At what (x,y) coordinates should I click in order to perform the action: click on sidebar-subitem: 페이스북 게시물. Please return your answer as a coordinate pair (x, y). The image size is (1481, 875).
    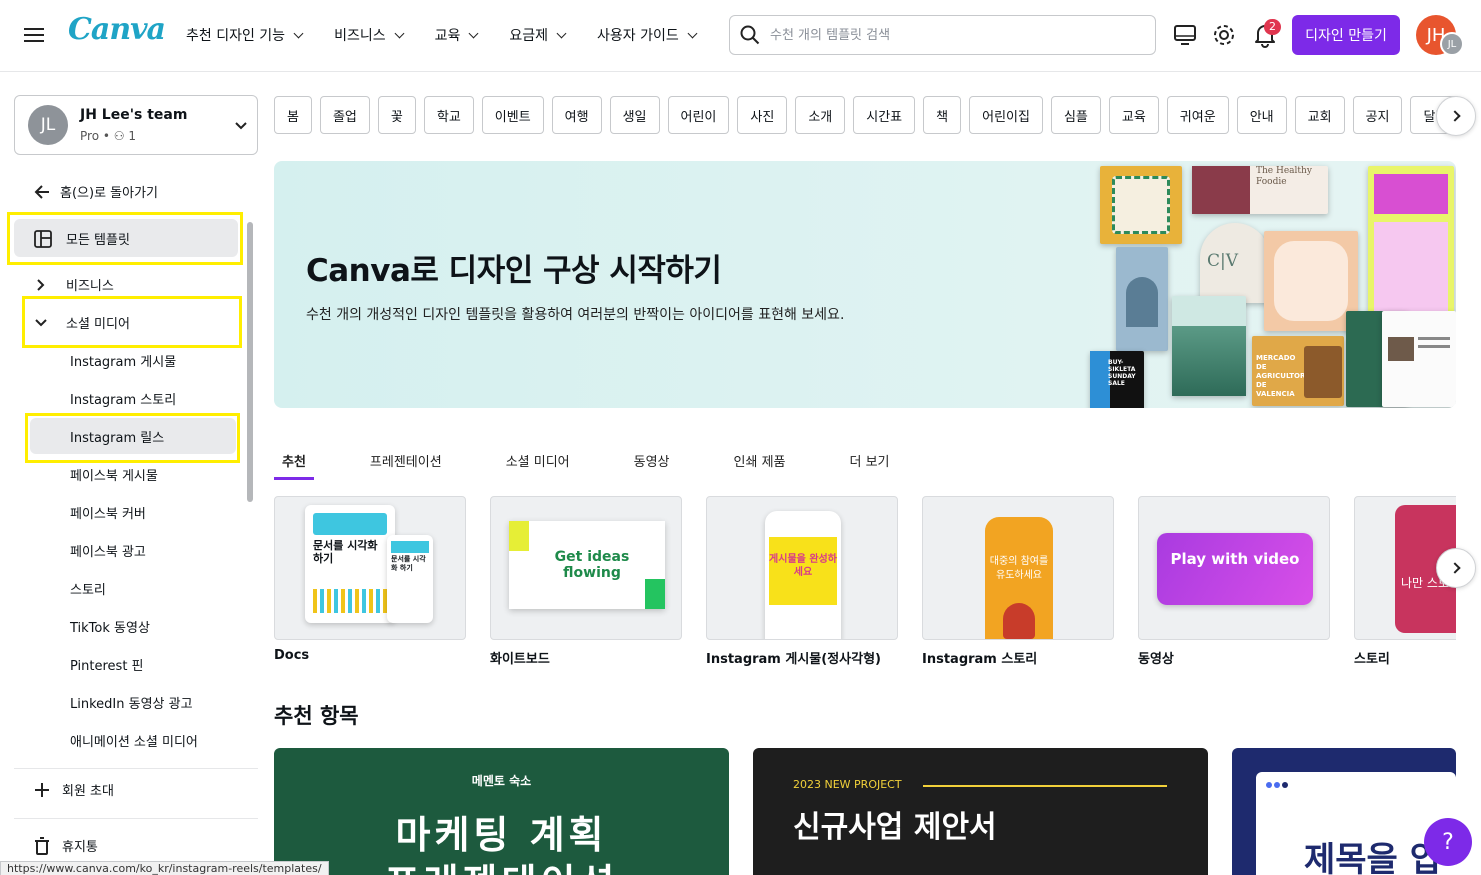
    Looking at the image, I should click on (114, 474).